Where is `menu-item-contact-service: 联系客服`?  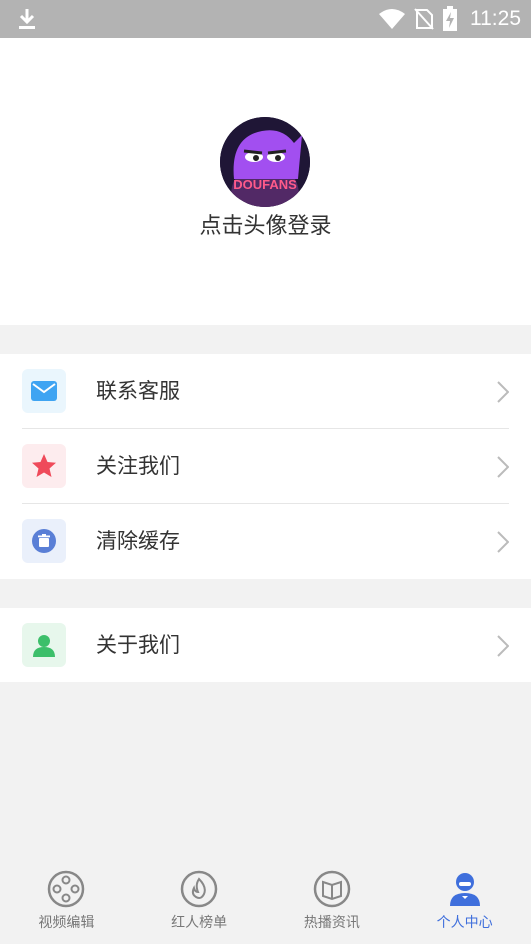
menu-item-contact-service: 联系客服 is located at coordinates (265, 391).